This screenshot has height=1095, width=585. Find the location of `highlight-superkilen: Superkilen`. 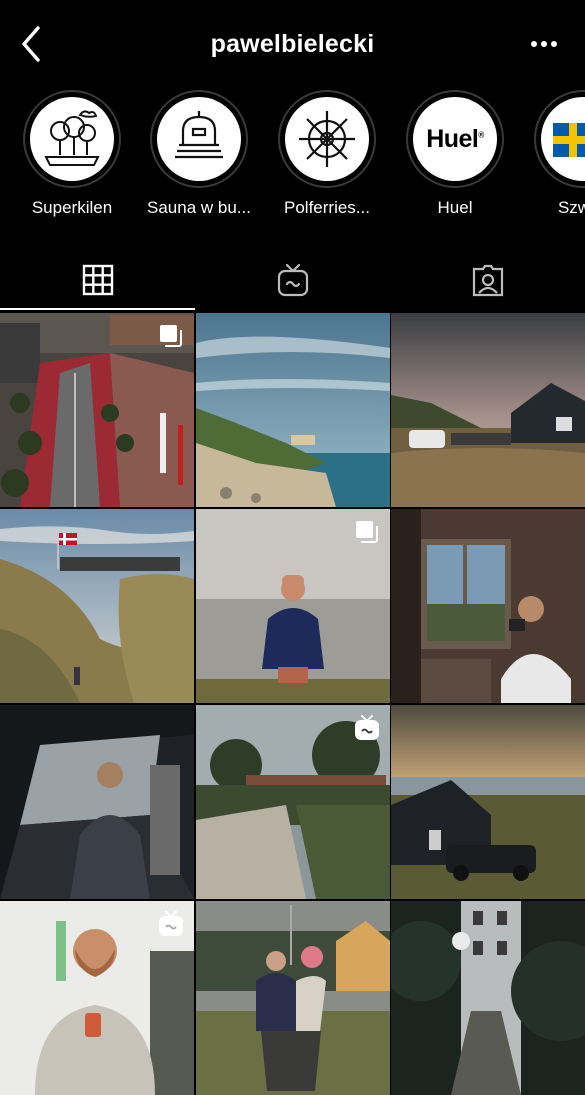

highlight-superkilen: Superkilen is located at coordinates (72, 154).